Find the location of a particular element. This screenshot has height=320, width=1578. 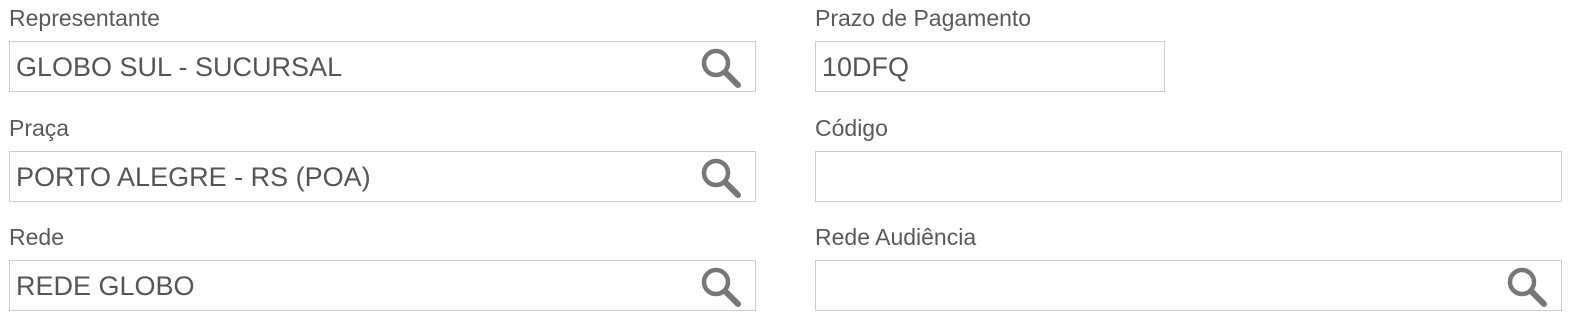

prazo-pagamento-field: Prazo de Pagamento 10DFQ is located at coordinates (990, 50).